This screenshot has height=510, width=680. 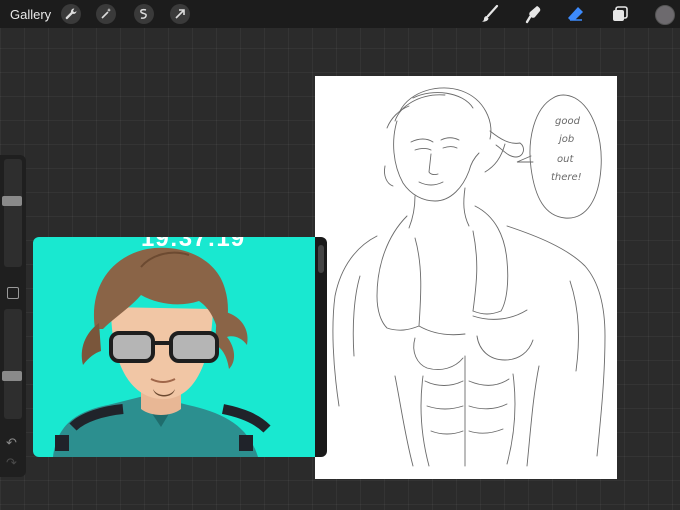 What do you see at coordinates (321, 259) in the screenshot?
I see `reference-scrollbar` at bounding box center [321, 259].